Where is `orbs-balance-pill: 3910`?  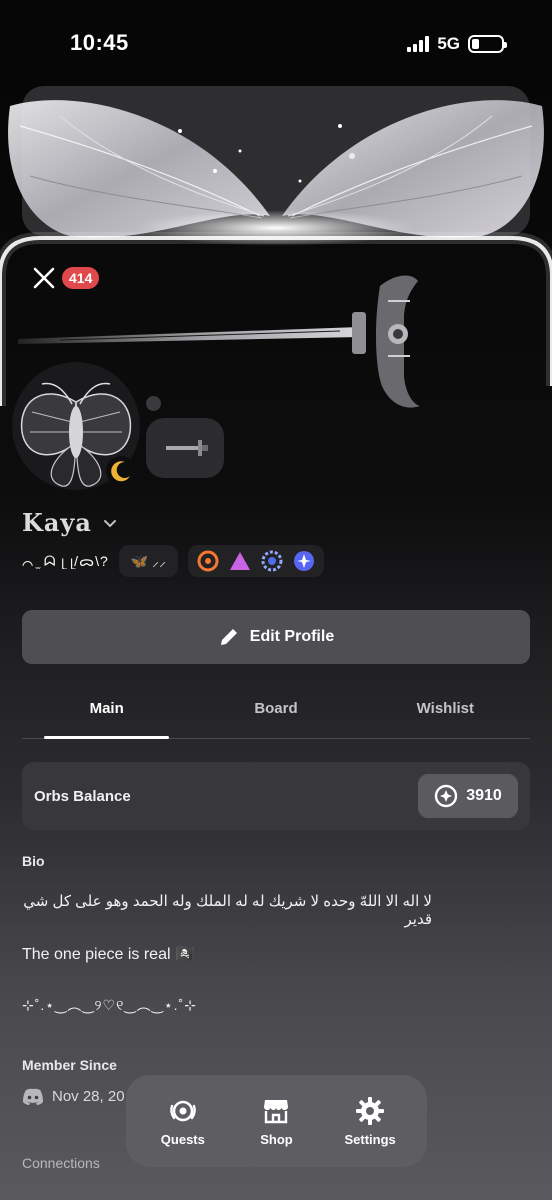
orbs-balance-pill: 3910 is located at coordinates (468, 796).